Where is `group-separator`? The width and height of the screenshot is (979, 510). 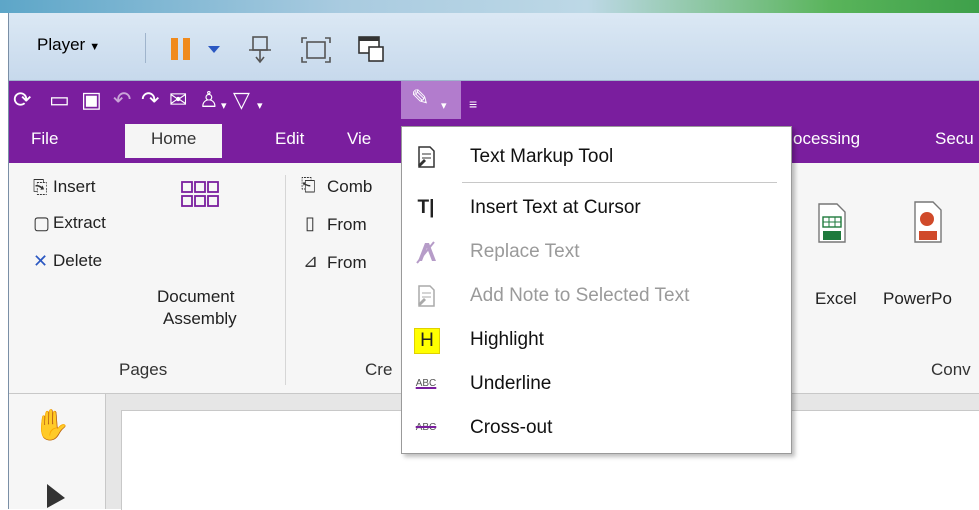
group-separator is located at coordinates (285, 280).